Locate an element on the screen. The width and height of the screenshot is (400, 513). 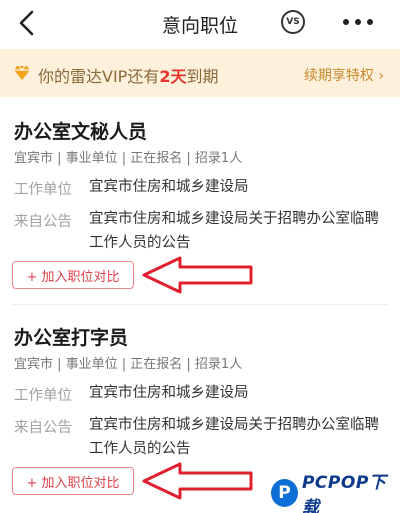
watermark-logo-icon: P is located at coordinates (284, 493).